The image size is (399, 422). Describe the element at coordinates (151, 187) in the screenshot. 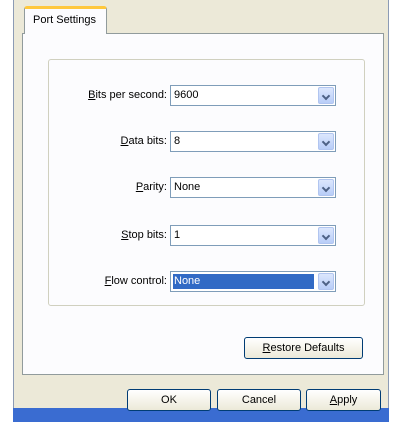

I see `parity-label: Parity:` at that location.